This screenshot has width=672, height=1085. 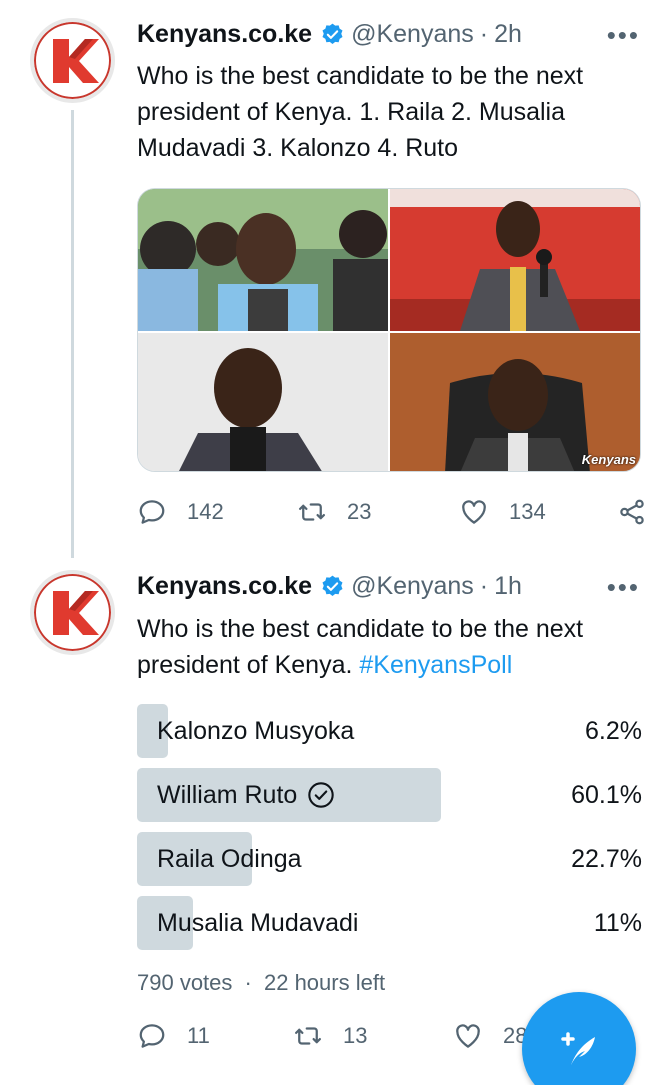 I want to click on media-photo-mudavadi: Kenyans, so click(x=515, y=402).